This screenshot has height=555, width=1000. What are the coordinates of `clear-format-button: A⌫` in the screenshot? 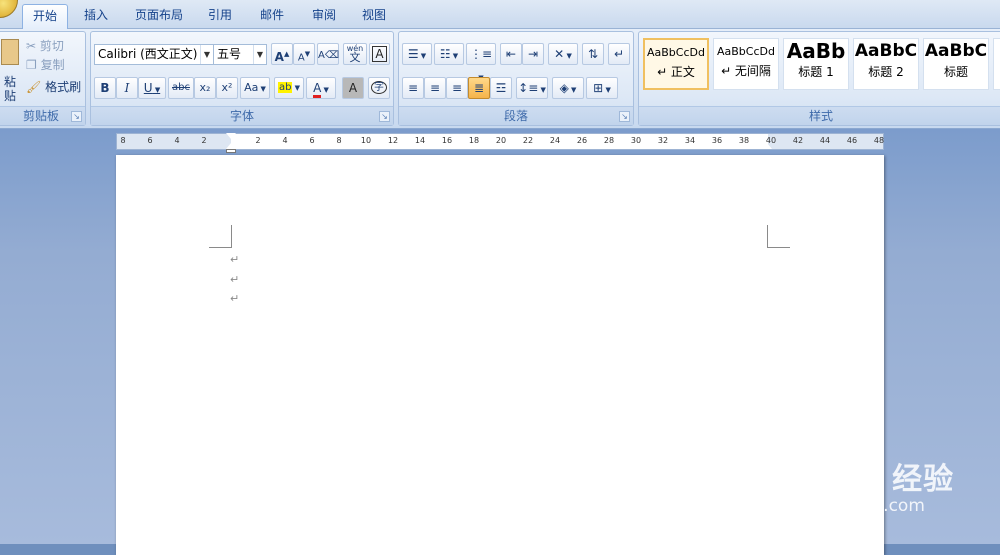 It's located at (328, 54).